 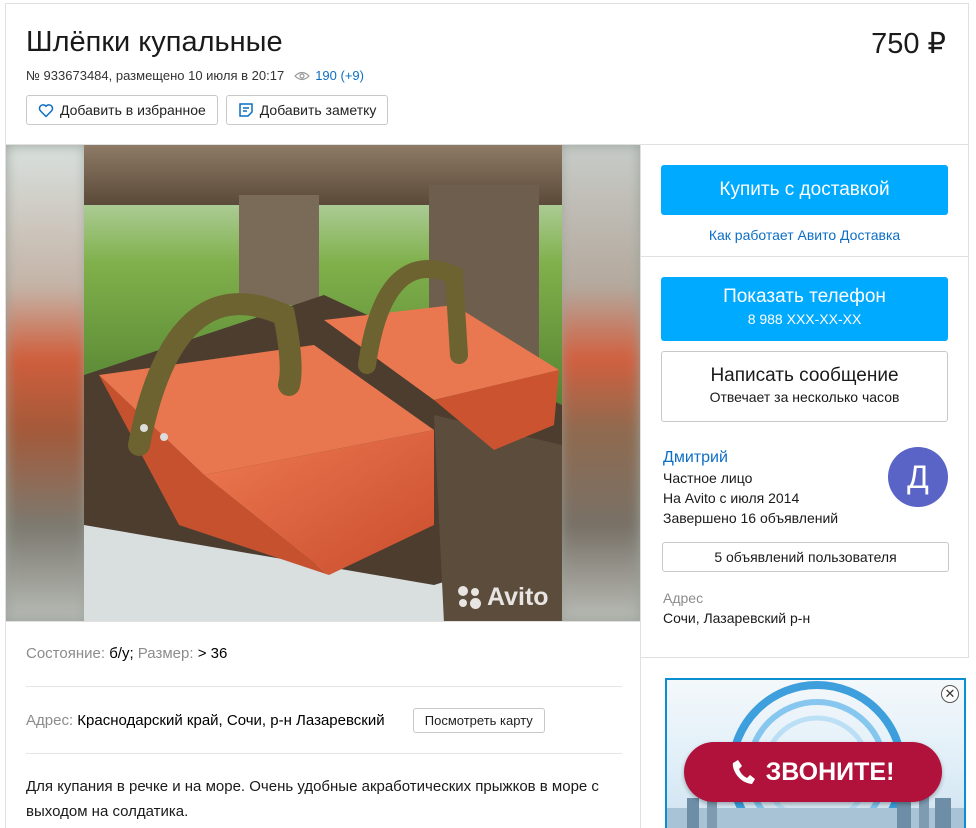 I want to click on params-row: Состояние: б/у; Размер: > 36, so click(x=126, y=653).